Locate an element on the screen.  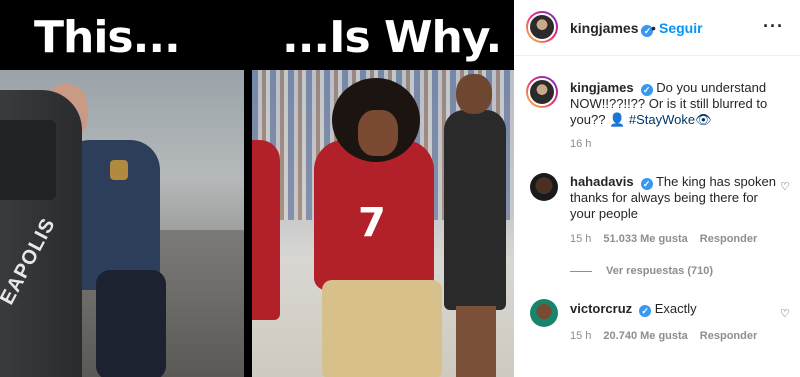
author-avatar-image is located at coordinates (542, 27).